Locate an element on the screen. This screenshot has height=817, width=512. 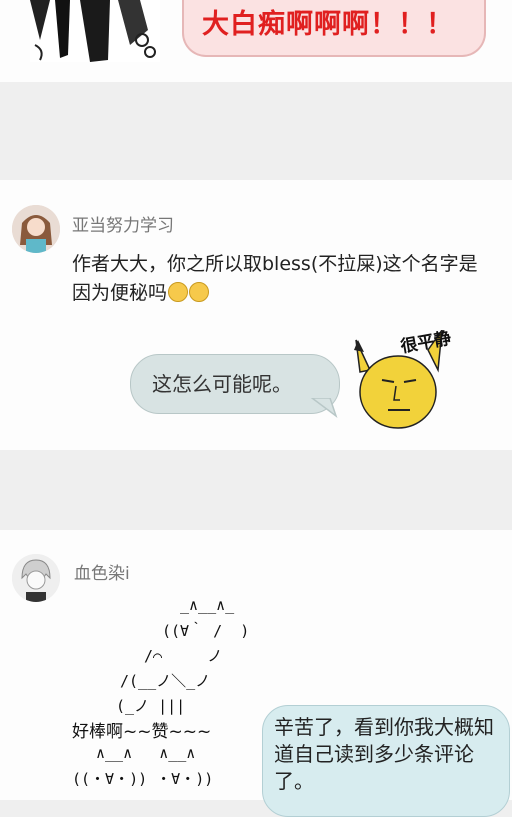
bubble-tail-icon is located at coordinates (324, 408).